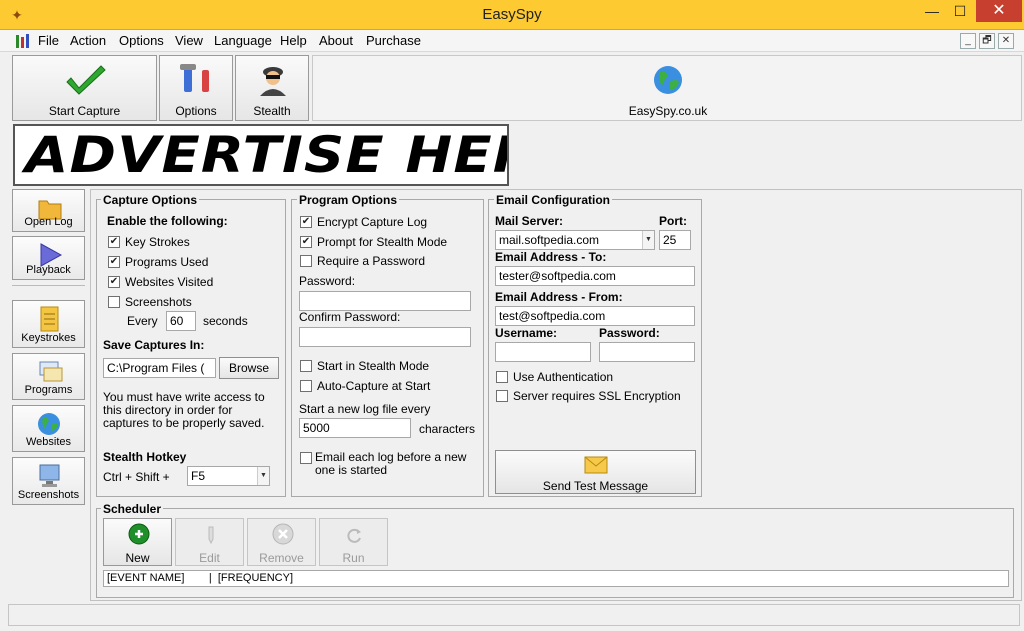 The height and width of the screenshot is (631, 1024). I want to click on edit-event-button: Edit, so click(209, 542).